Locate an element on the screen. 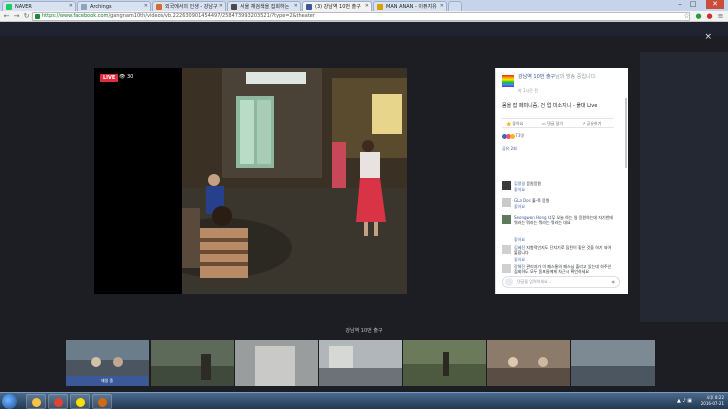  more-videos-heading: 강남역 10번 출구 is located at coordinates (364, 331).